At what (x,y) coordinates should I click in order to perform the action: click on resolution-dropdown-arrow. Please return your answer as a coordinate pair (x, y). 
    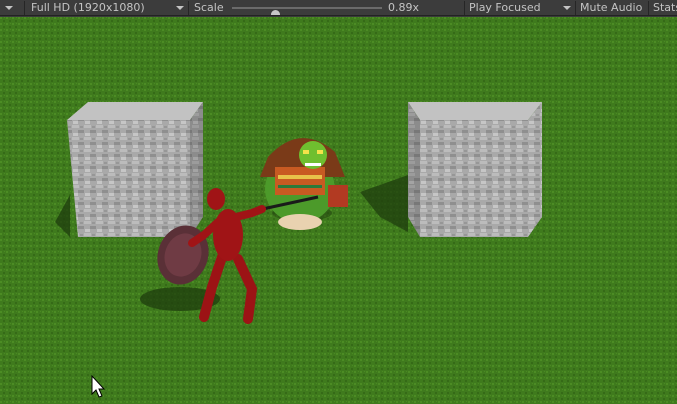
    Looking at the image, I should click on (180, 7).